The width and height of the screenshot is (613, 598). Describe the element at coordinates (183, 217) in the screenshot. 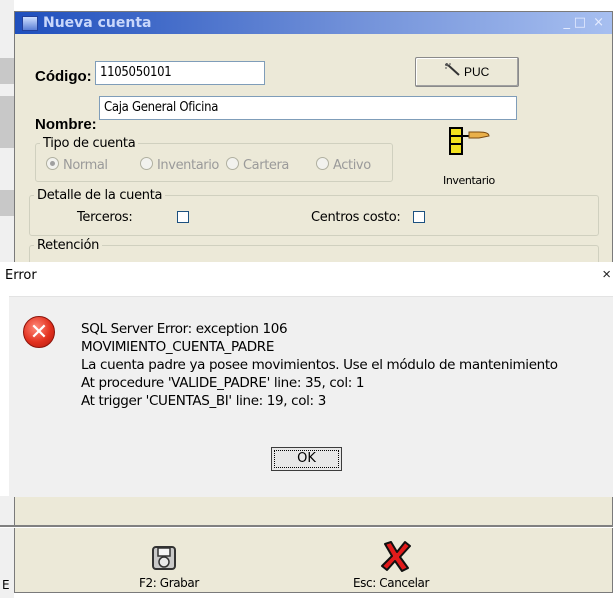

I see `terceros-checkbox` at that location.